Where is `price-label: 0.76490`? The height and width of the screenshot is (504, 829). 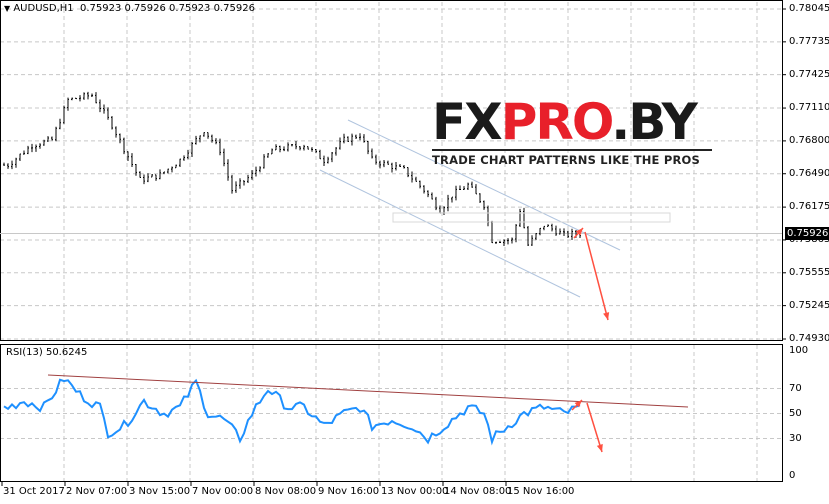 price-label: 0.76490 is located at coordinates (809, 173).